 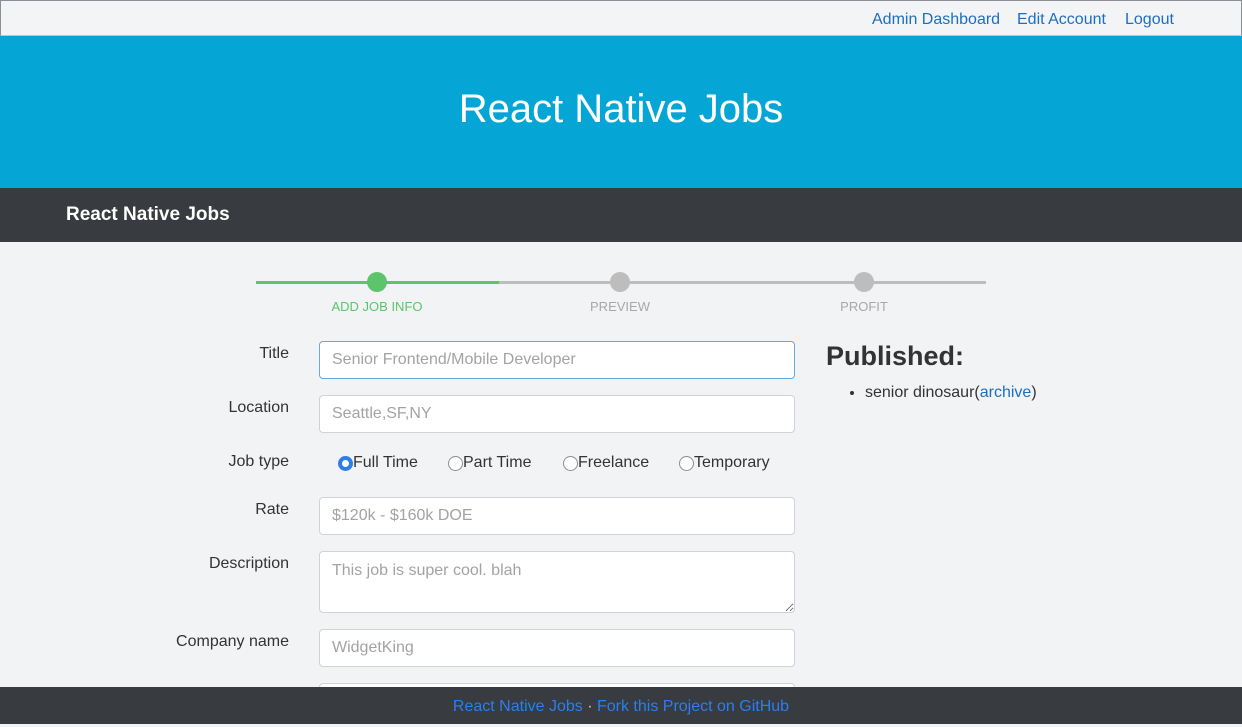 I want to click on step-label-profit: PROFIT, so click(x=864, y=306).